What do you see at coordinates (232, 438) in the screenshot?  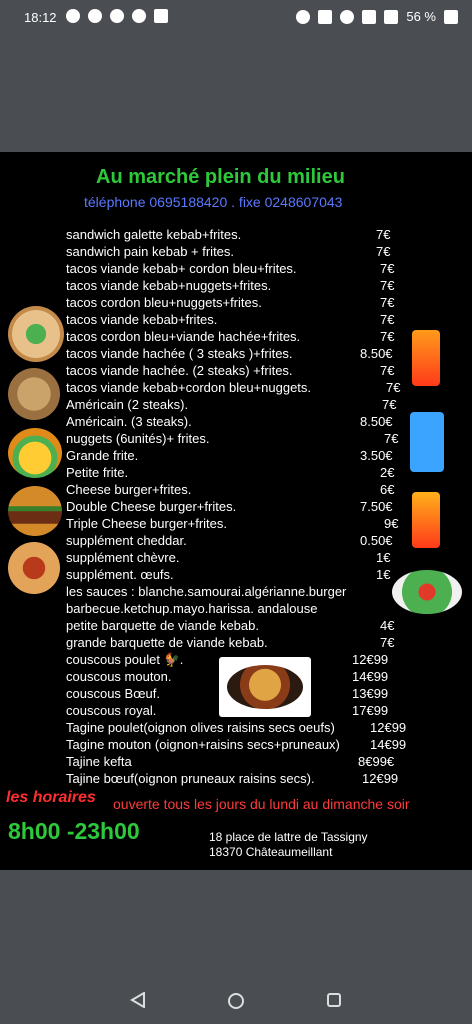 I see `menu-item: nuggets (6unités)+ frites. 7€` at bounding box center [232, 438].